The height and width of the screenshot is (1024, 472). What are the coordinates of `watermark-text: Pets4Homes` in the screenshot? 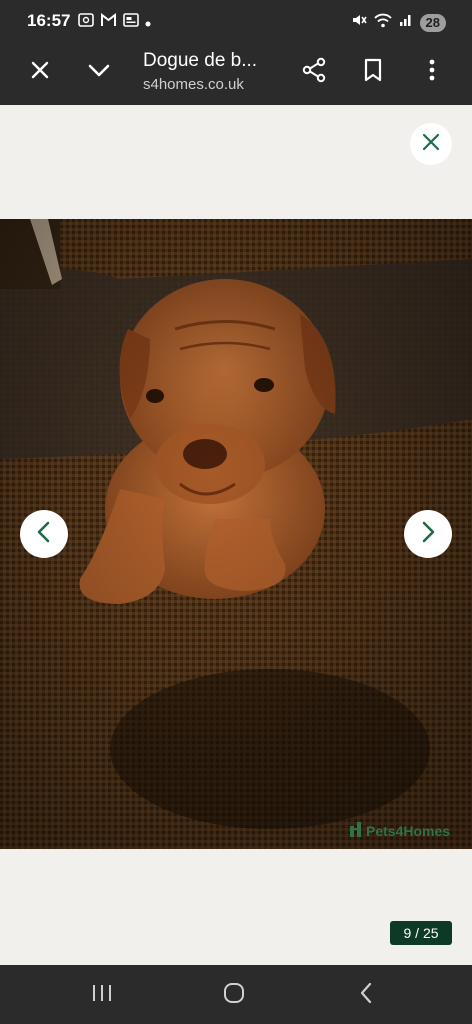 It's located at (408, 830).